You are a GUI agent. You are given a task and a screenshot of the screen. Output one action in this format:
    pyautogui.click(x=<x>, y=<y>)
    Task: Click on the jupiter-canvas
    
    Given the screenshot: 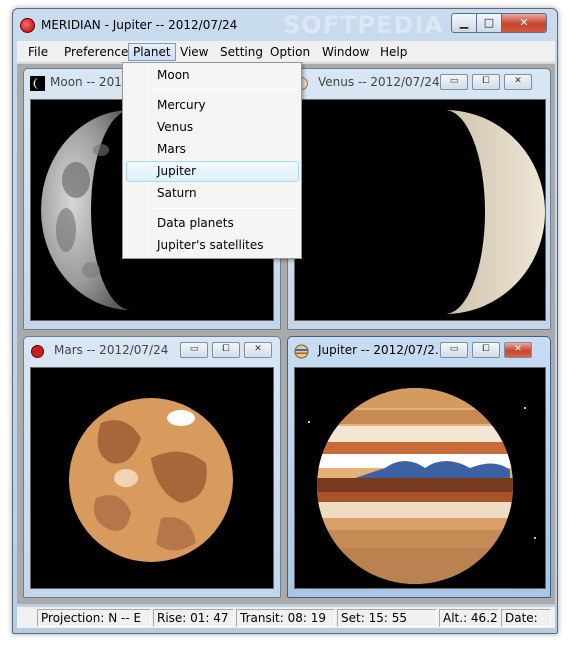 What is the action you would take?
    pyautogui.click(x=420, y=478)
    